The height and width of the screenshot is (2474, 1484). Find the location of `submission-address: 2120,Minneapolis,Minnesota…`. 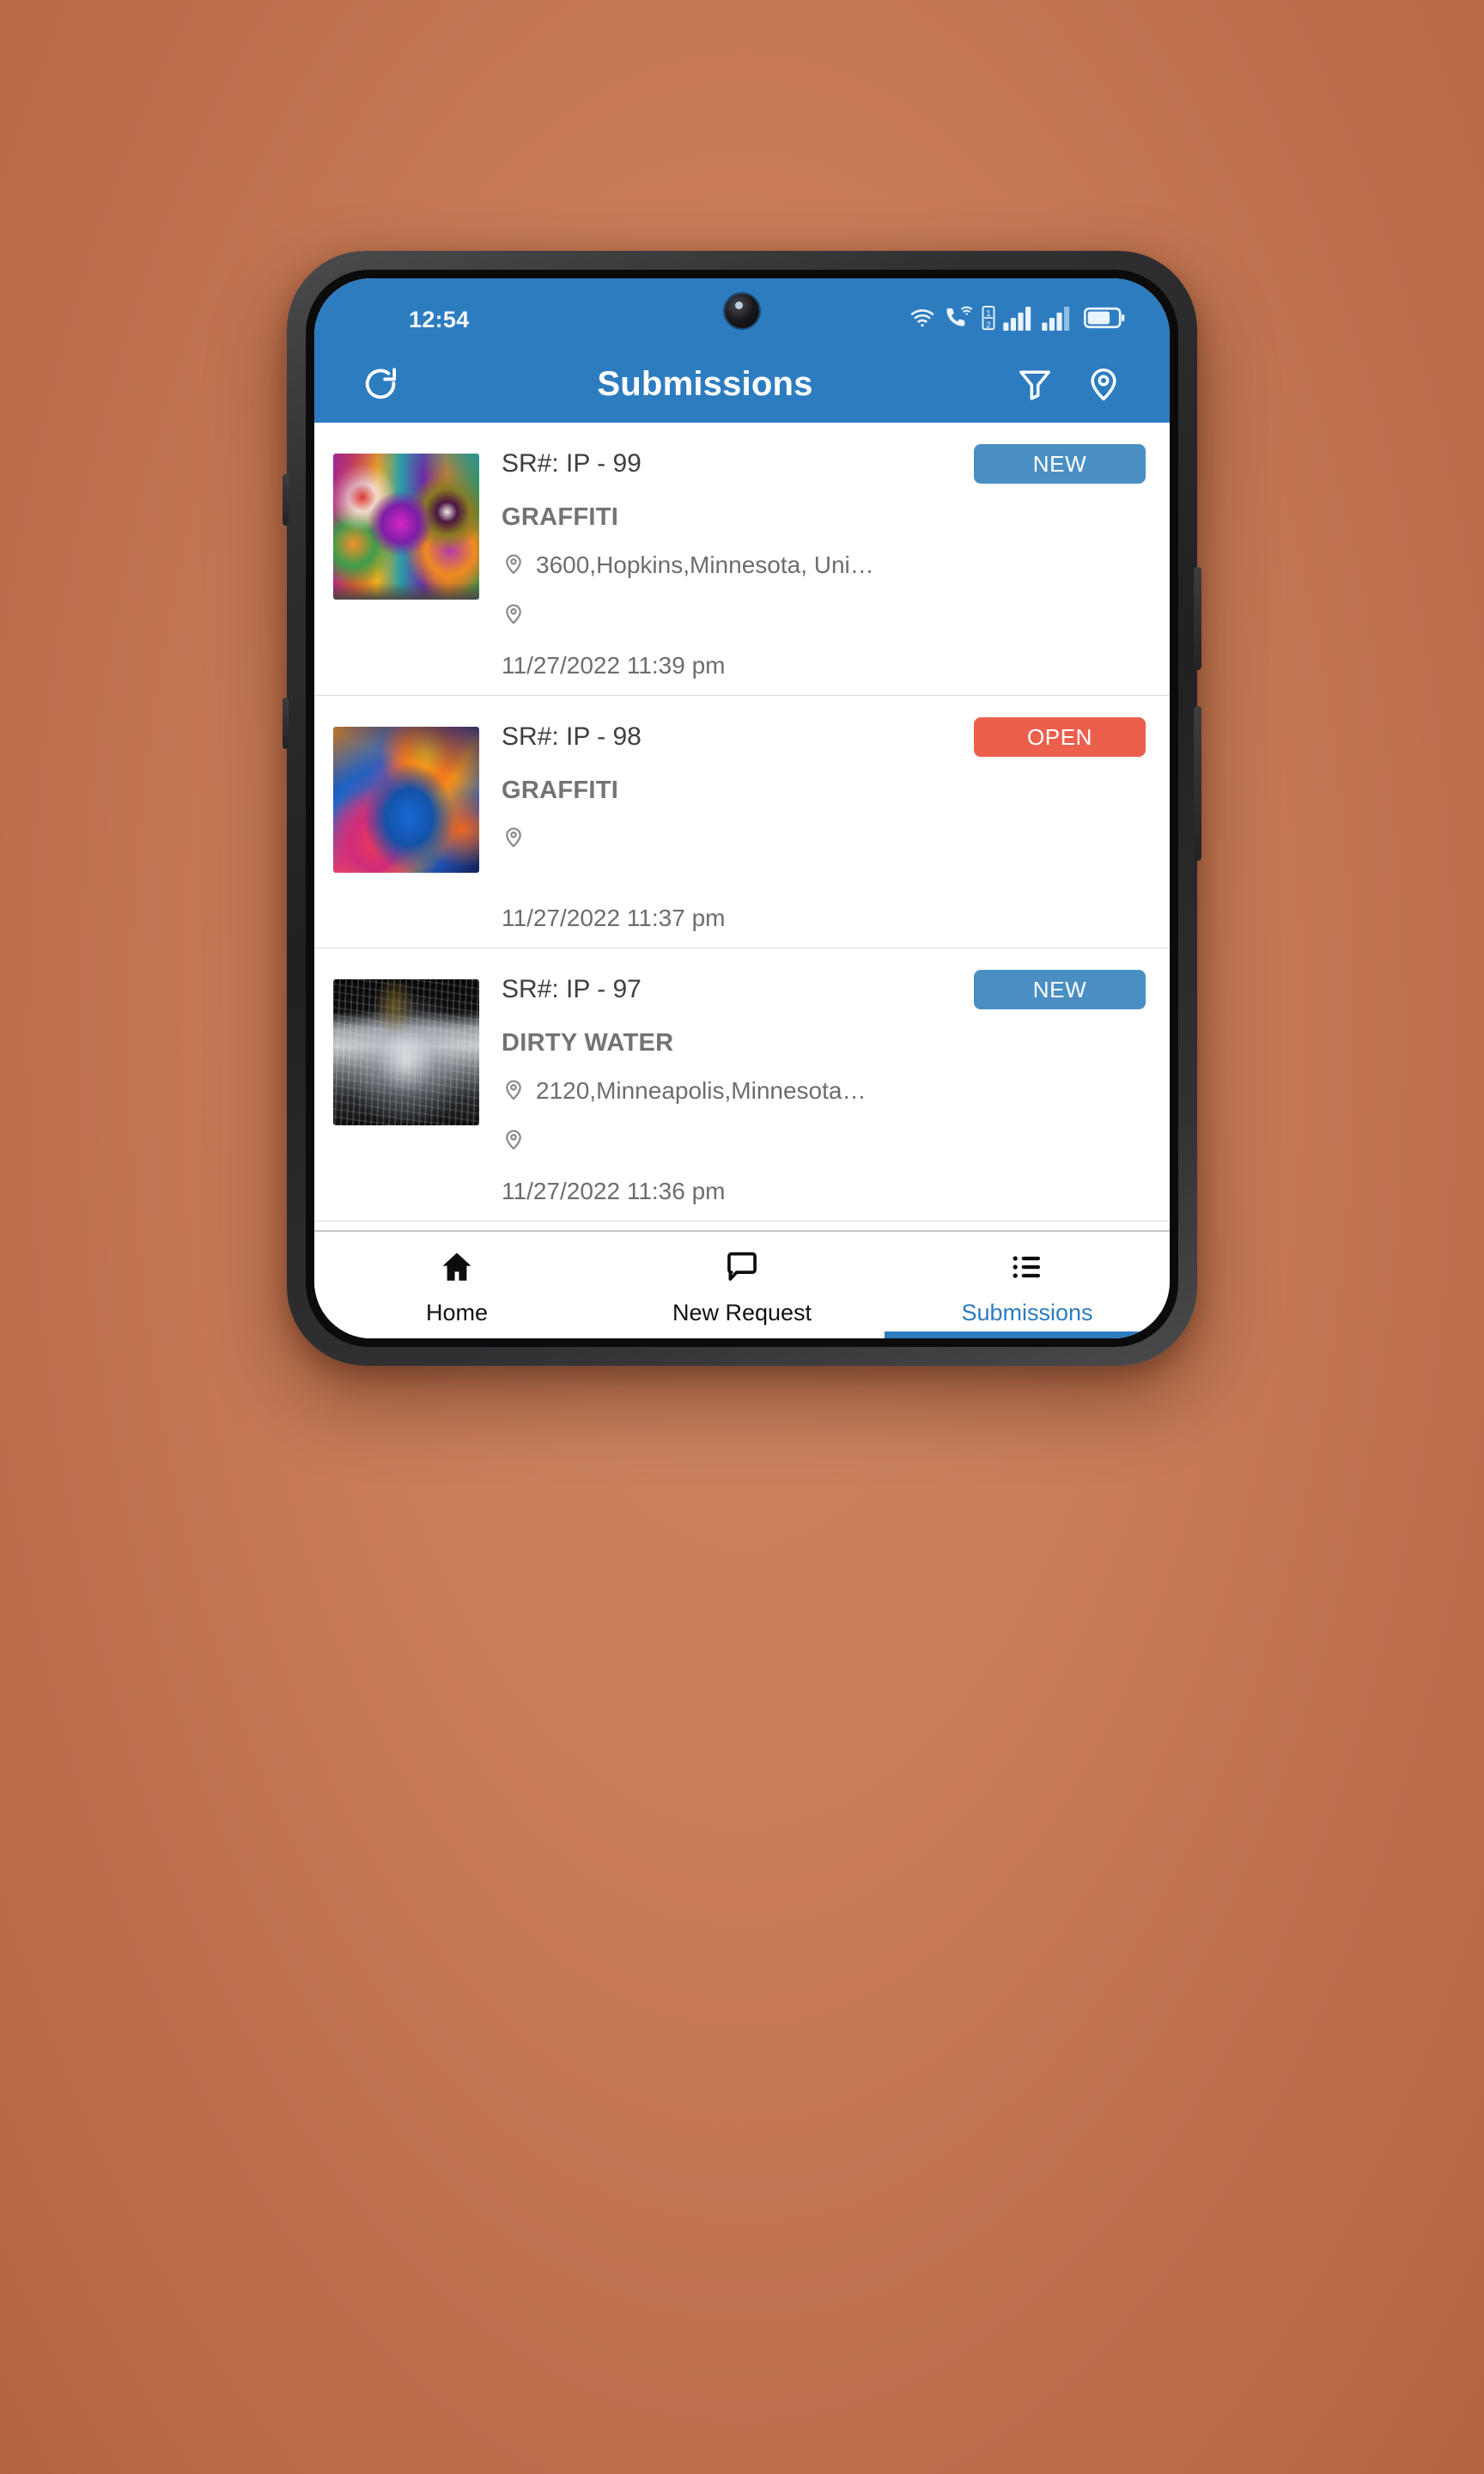

submission-address: 2120,Minneapolis,Minnesota… is located at coordinates (702, 1090).